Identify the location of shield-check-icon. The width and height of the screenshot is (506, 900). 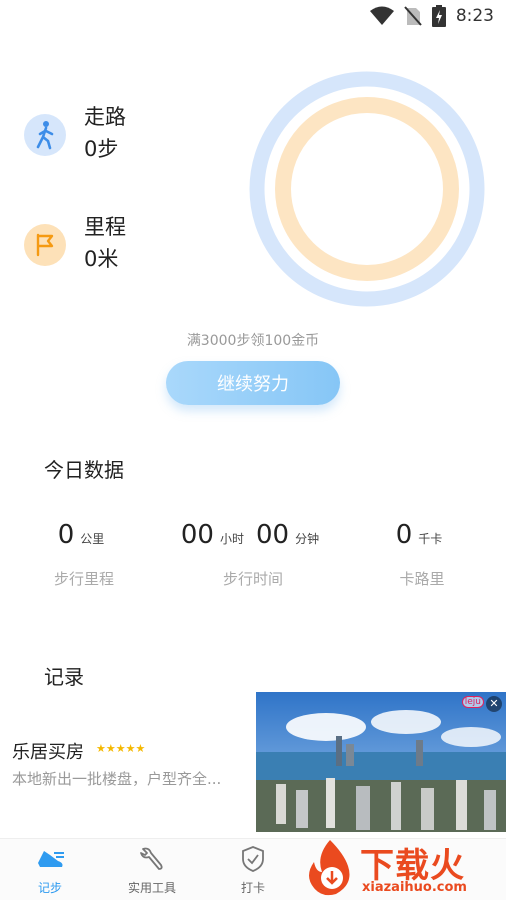
(253, 859).